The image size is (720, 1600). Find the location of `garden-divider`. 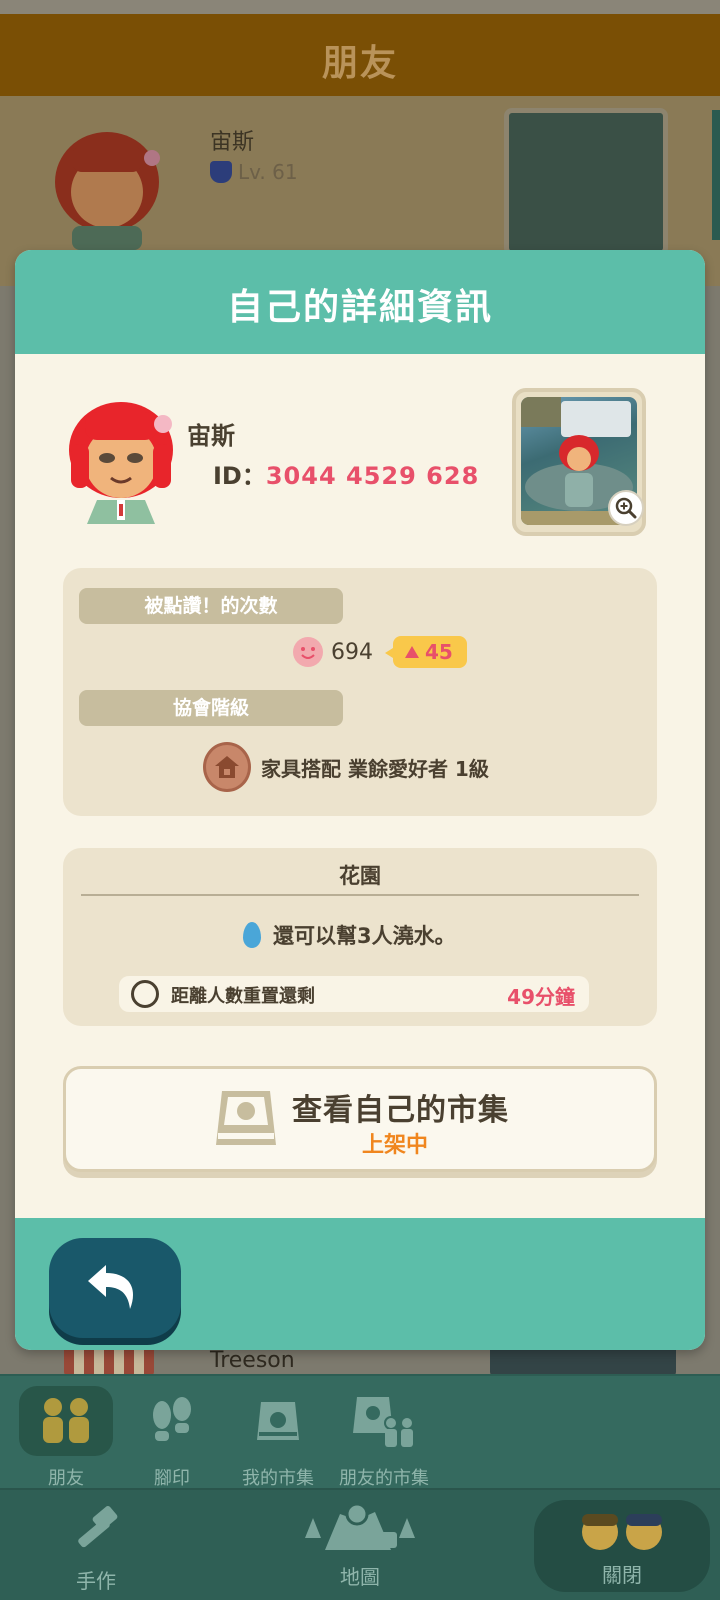

garden-divider is located at coordinates (360, 895).